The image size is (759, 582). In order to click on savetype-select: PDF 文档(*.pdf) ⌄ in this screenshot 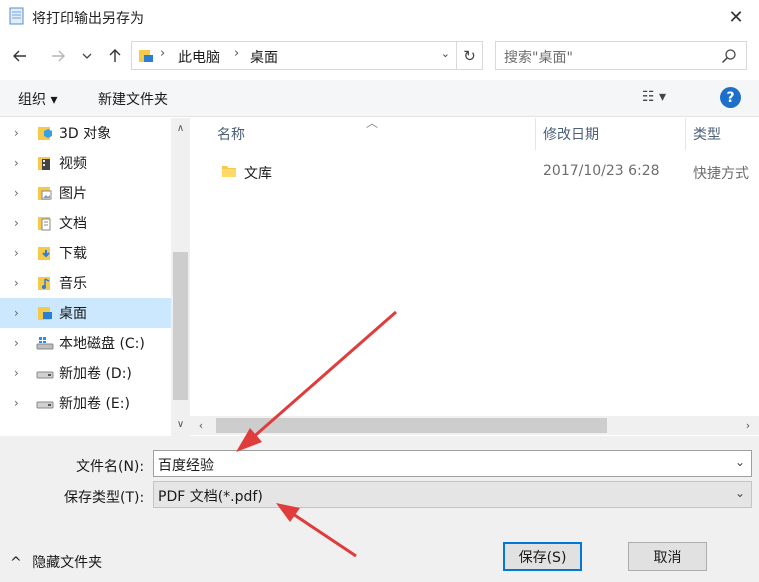, I will do `click(452, 494)`.